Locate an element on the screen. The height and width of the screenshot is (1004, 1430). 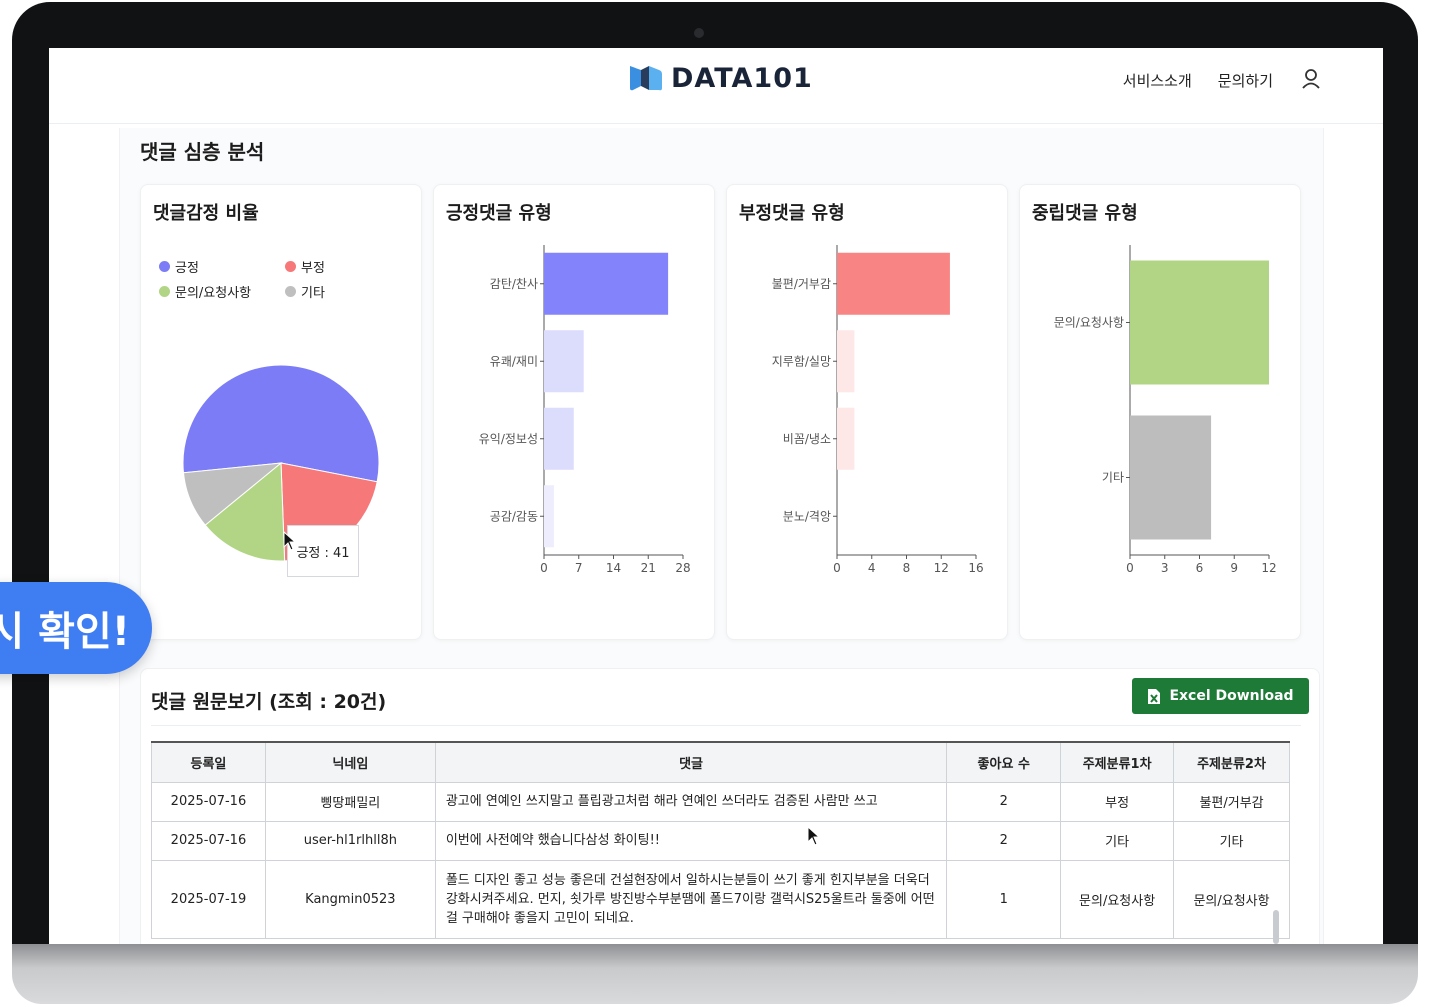
col-header-nickname: 닉네임 is located at coordinates (350, 762).